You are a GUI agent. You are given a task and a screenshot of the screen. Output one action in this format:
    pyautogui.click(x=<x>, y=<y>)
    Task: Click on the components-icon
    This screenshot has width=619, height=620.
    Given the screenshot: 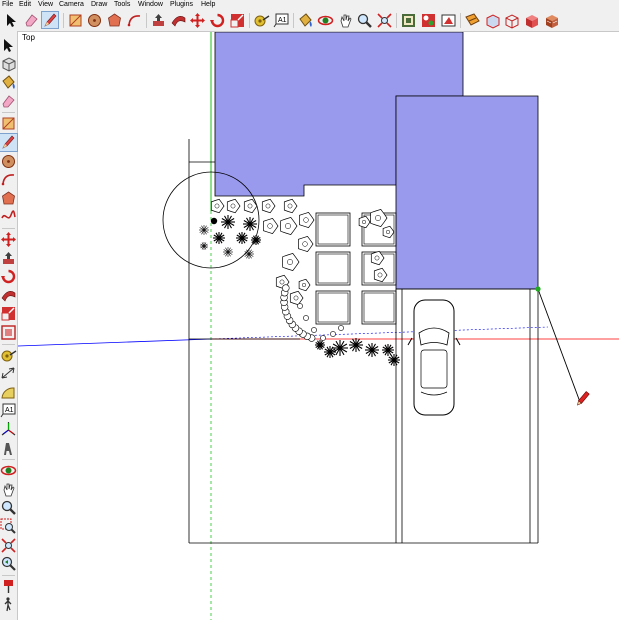 What is the action you would take?
    pyautogui.click(x=408, y=20)
    